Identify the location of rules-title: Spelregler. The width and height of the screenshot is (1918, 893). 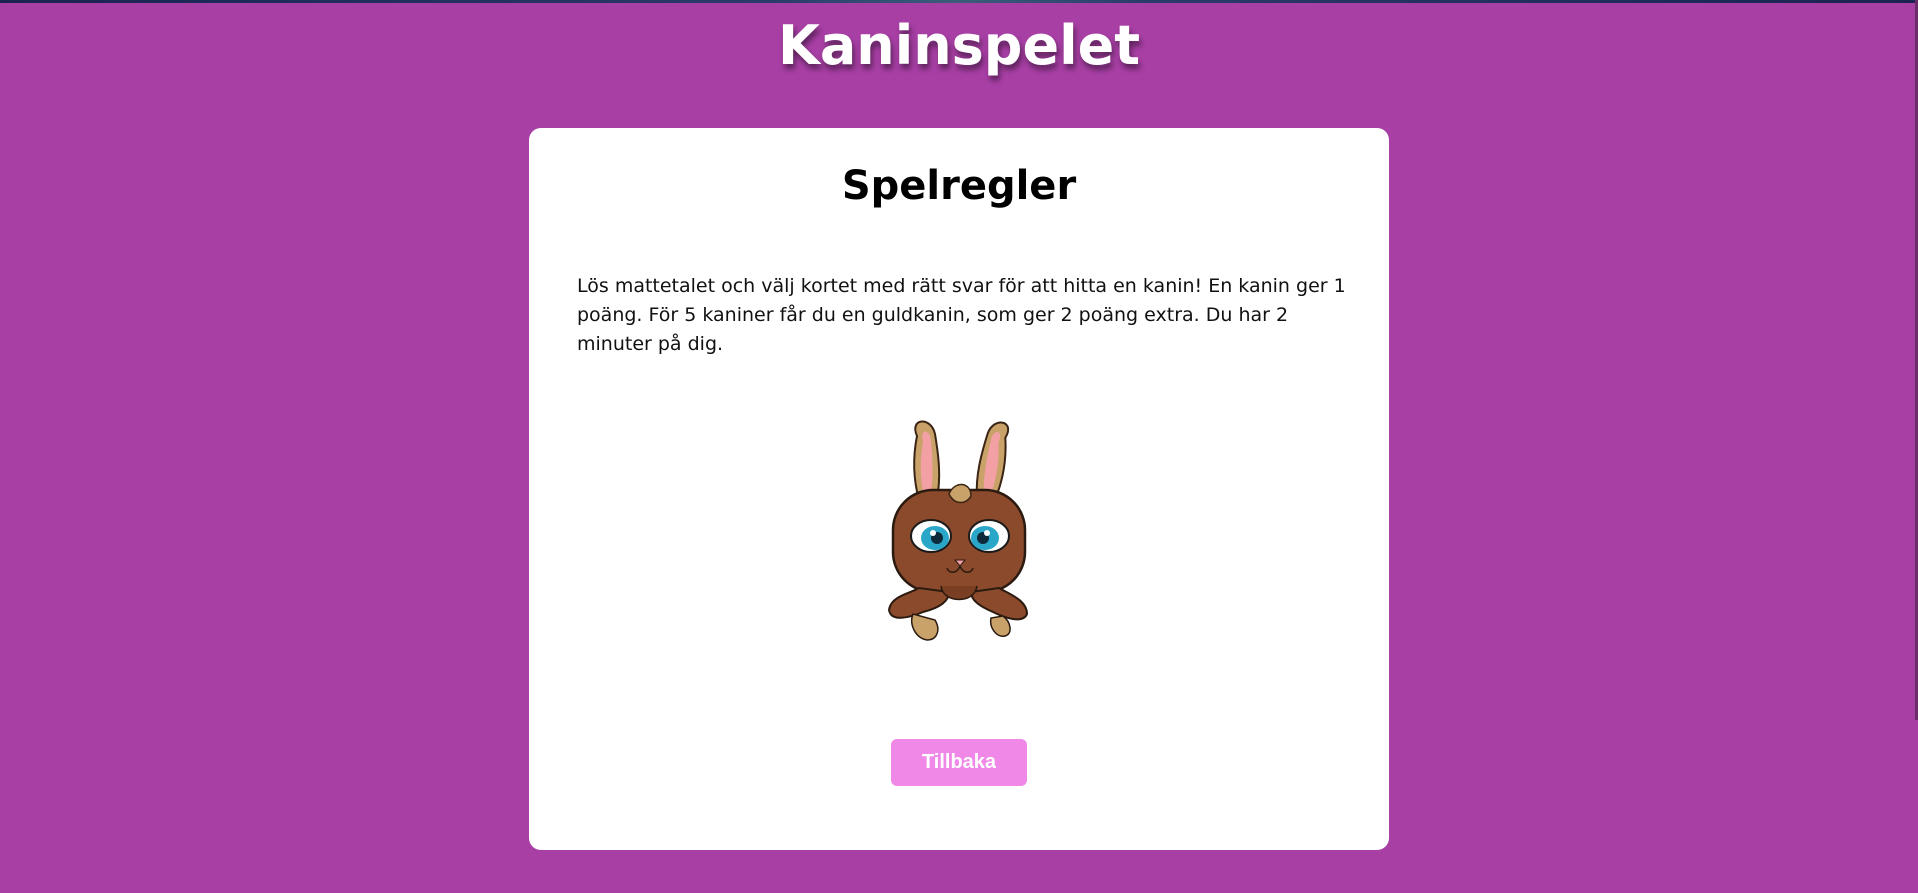
(959, 186).